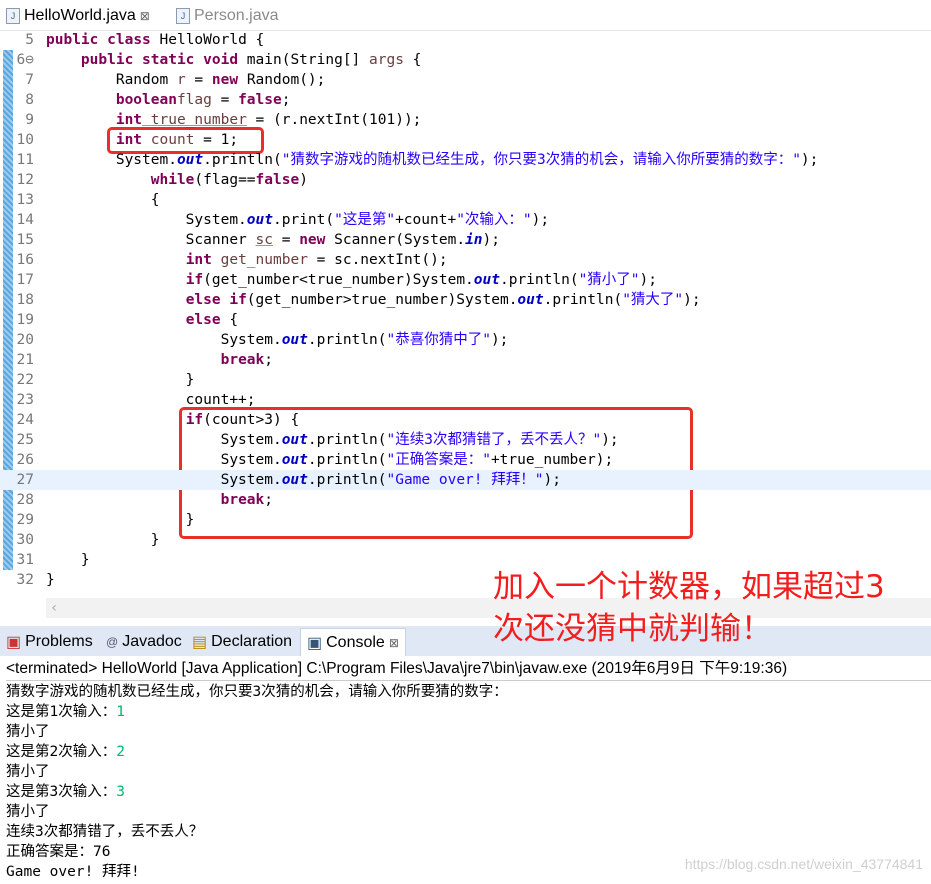 This screenshot has width=931, height=884. What do you see at coordinates (25, 160) in the screenshot?
I see `line-number: 11` at bounding box center [25, 160].